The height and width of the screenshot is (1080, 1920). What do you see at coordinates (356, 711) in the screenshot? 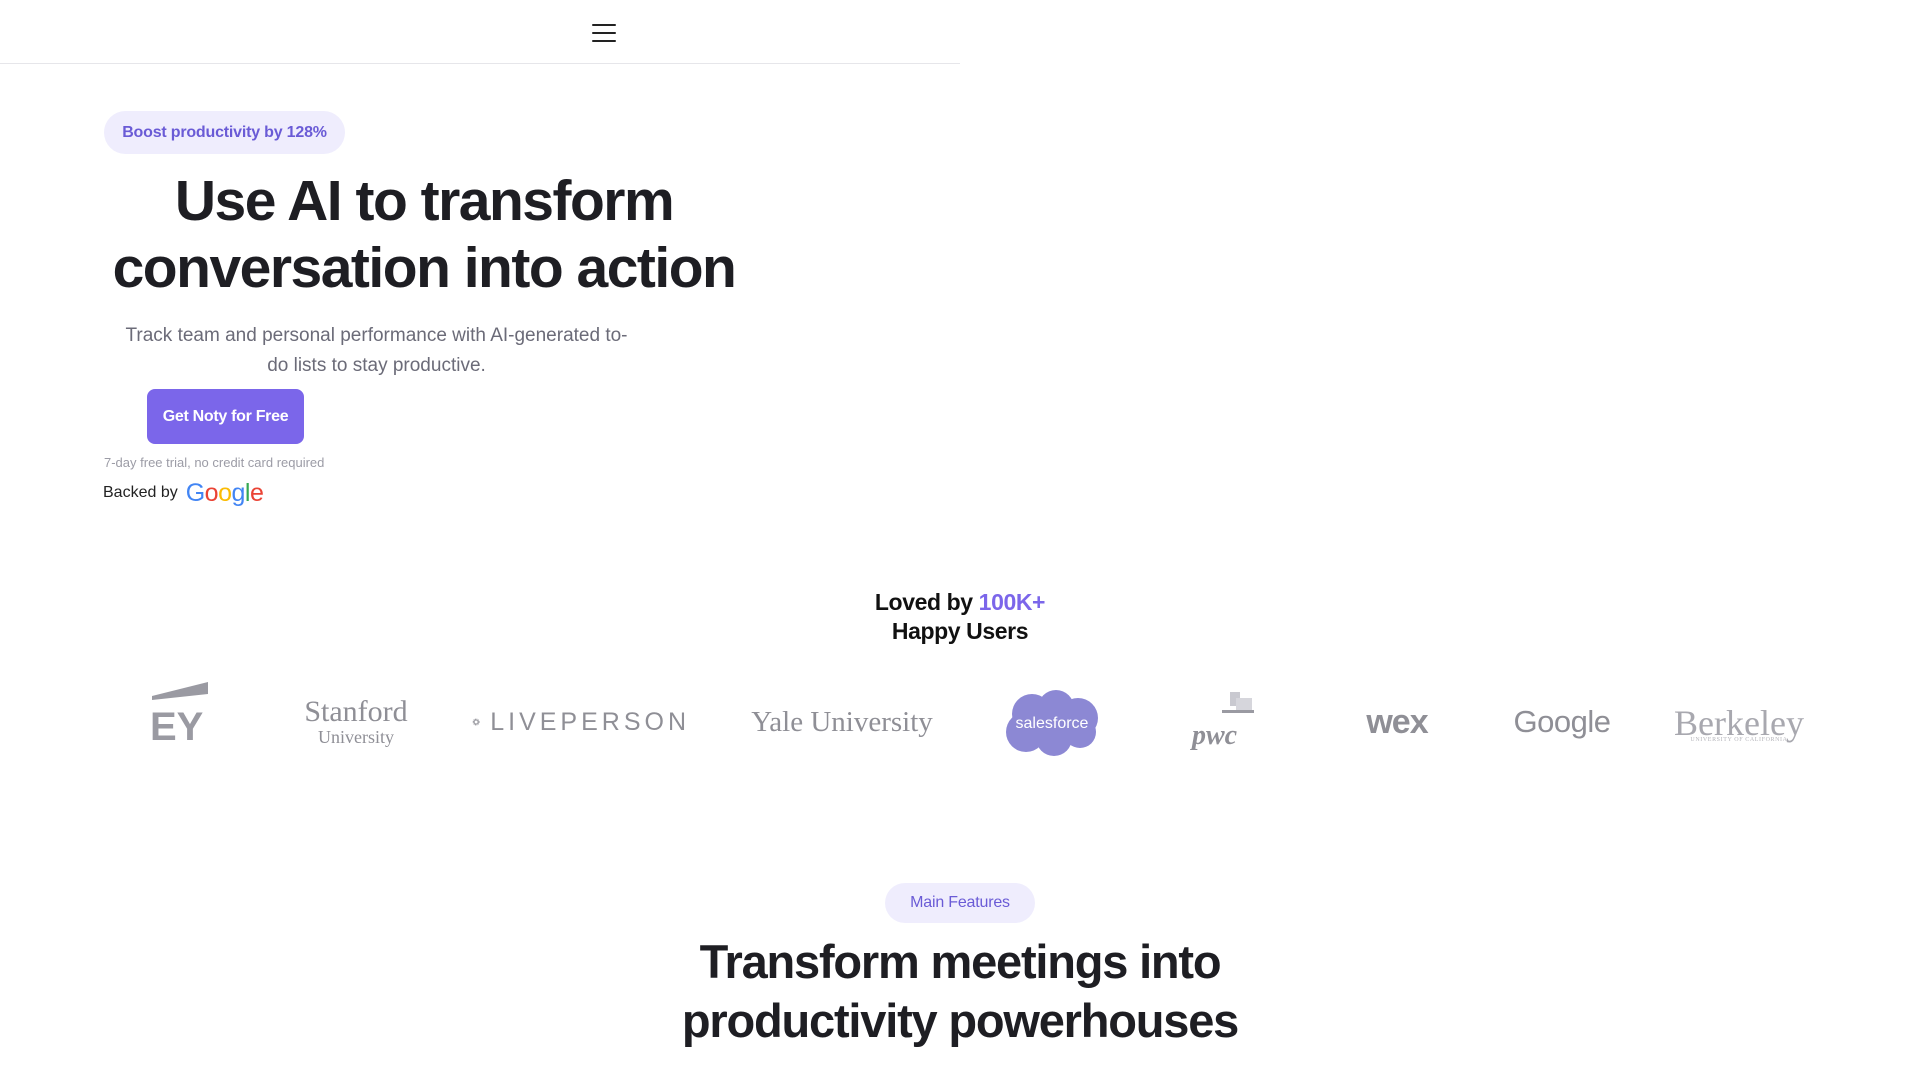
I see `stanford-logo-line1: Stanford` at bounding box center [356, 711].